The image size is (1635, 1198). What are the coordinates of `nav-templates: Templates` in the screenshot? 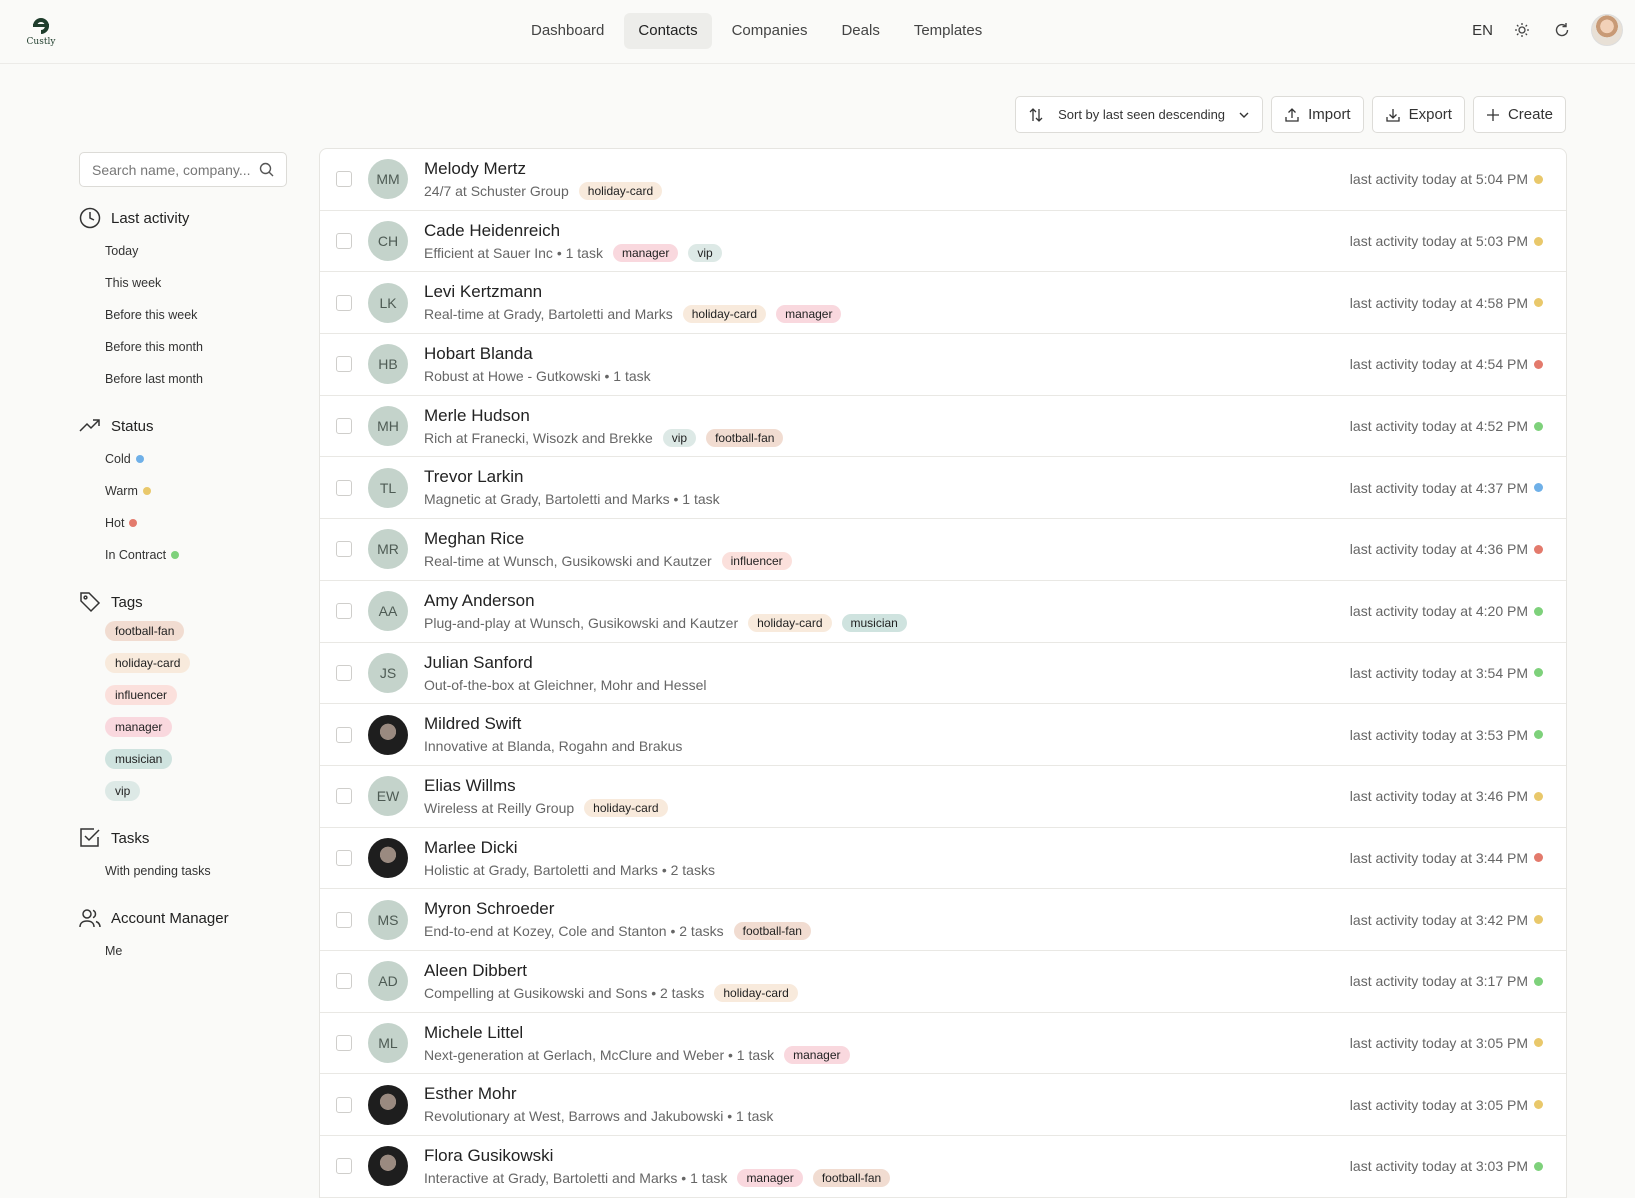 It's located at (948, 31).